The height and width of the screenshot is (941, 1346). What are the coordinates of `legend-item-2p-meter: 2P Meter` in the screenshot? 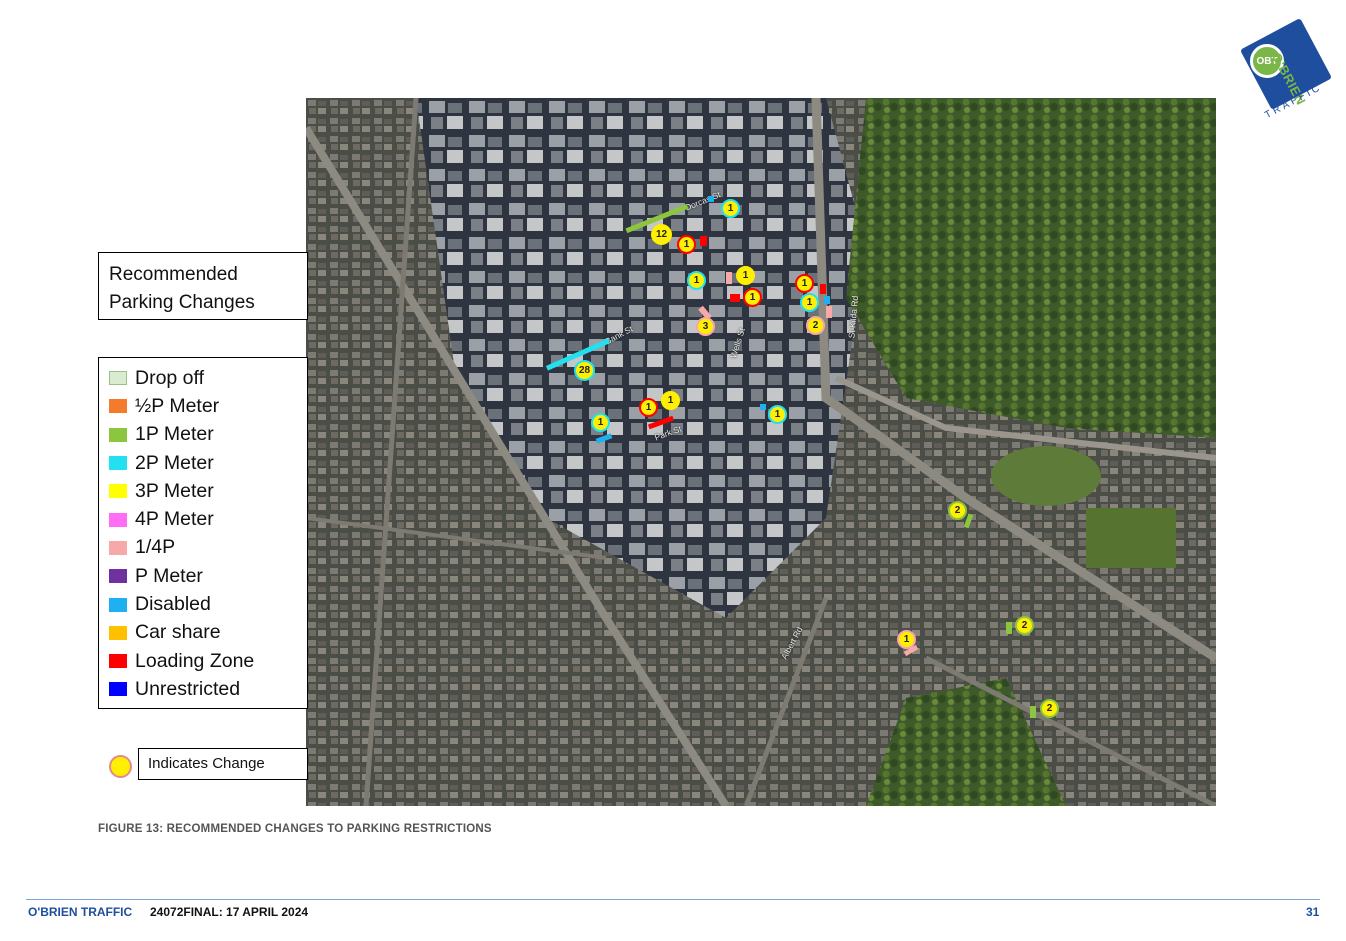 It's located at (203, 463).